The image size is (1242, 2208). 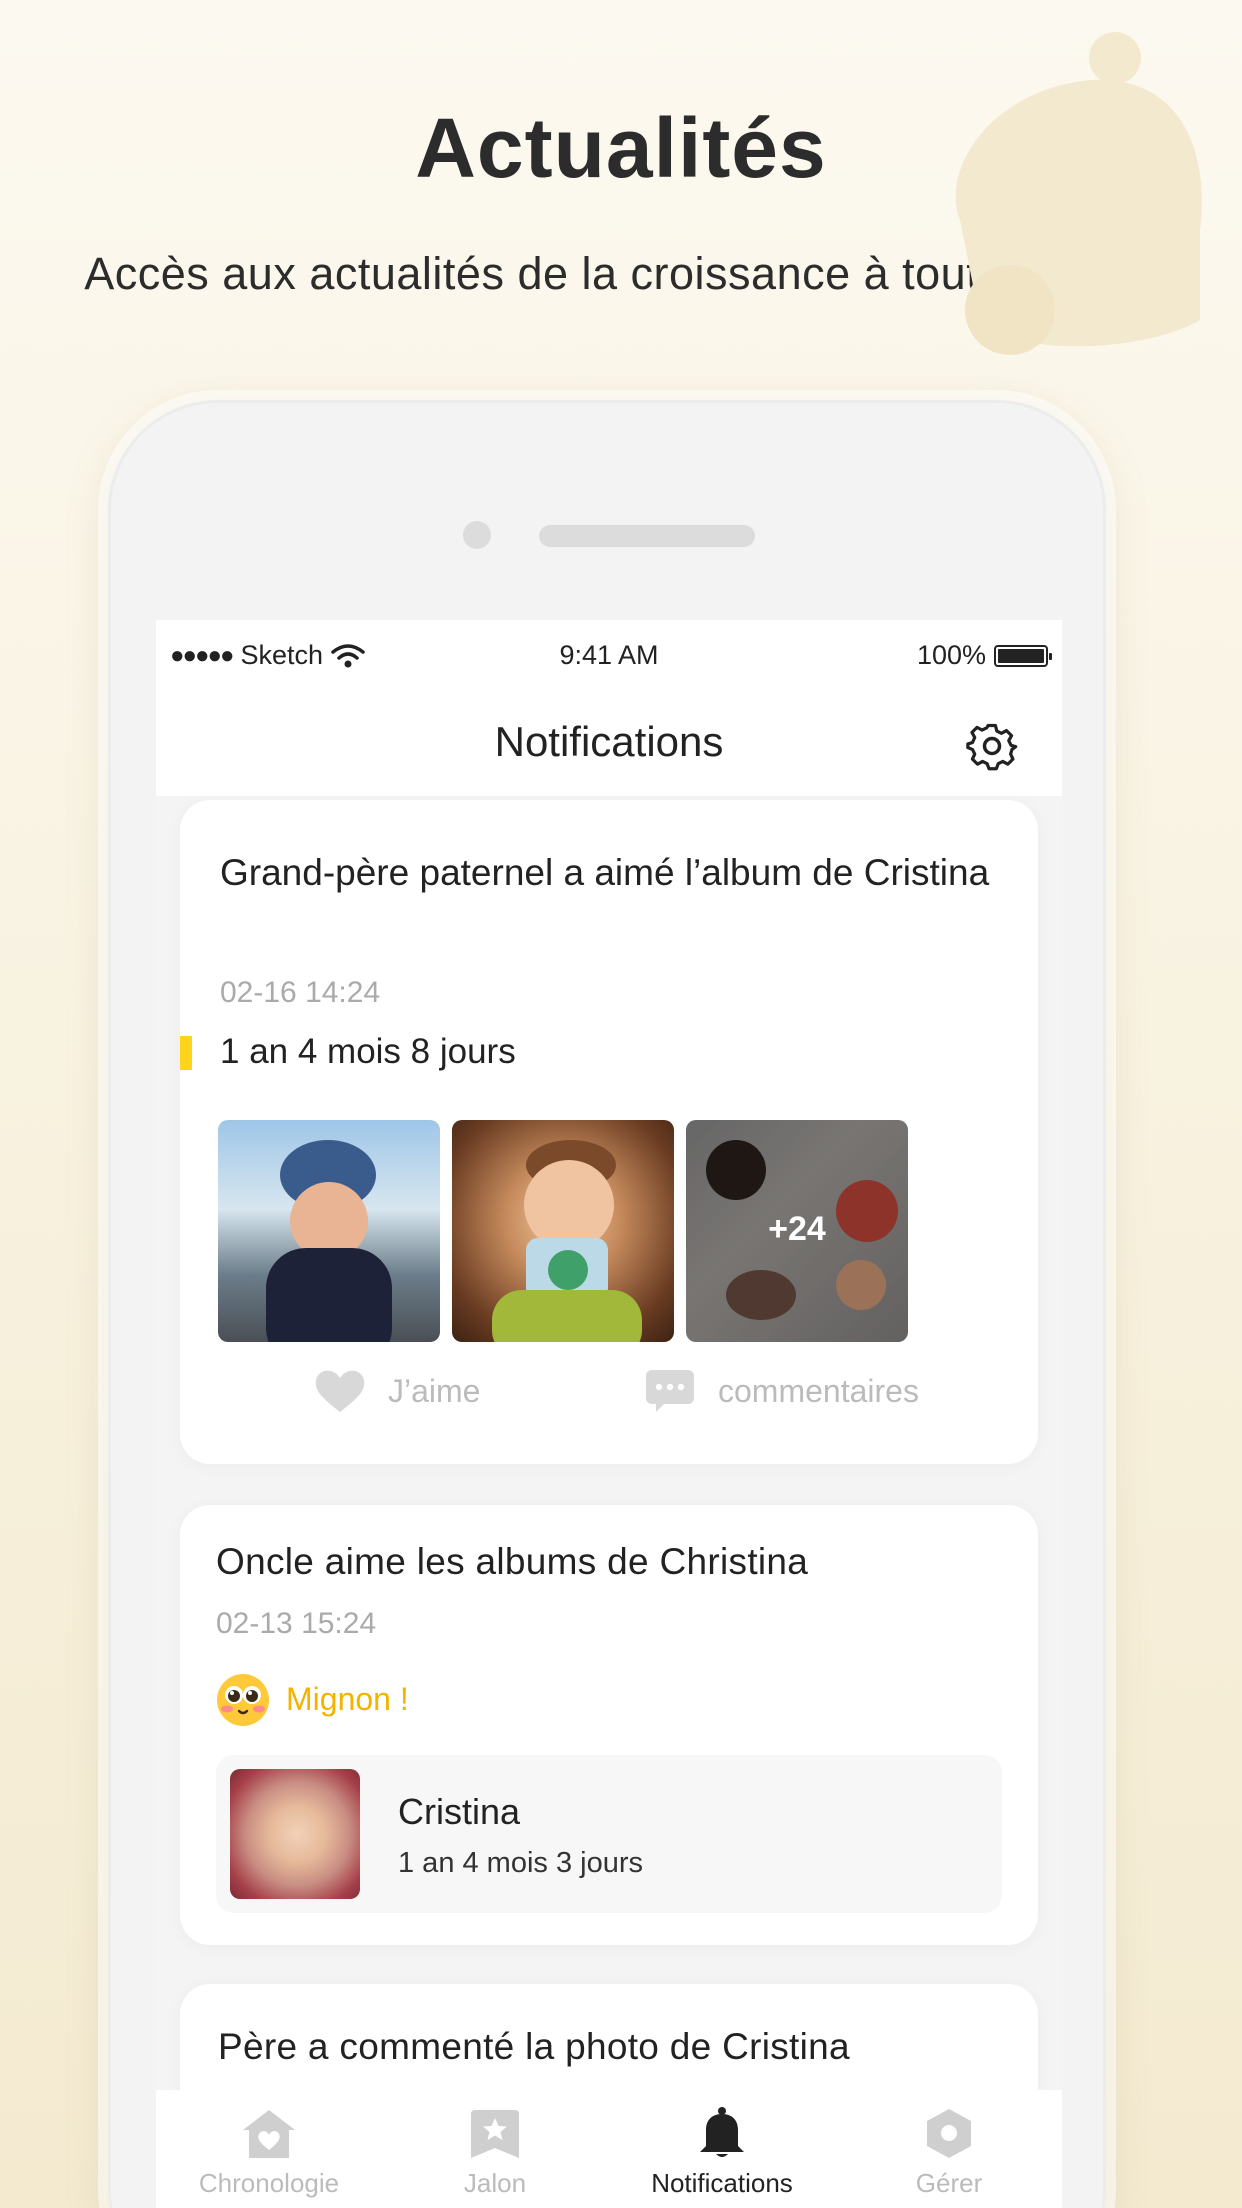 What do you see at coordinates (609, 1398) in the screenshot?
I see `card-actions: J’aime commentaires` at bounding box center [609, 1398].